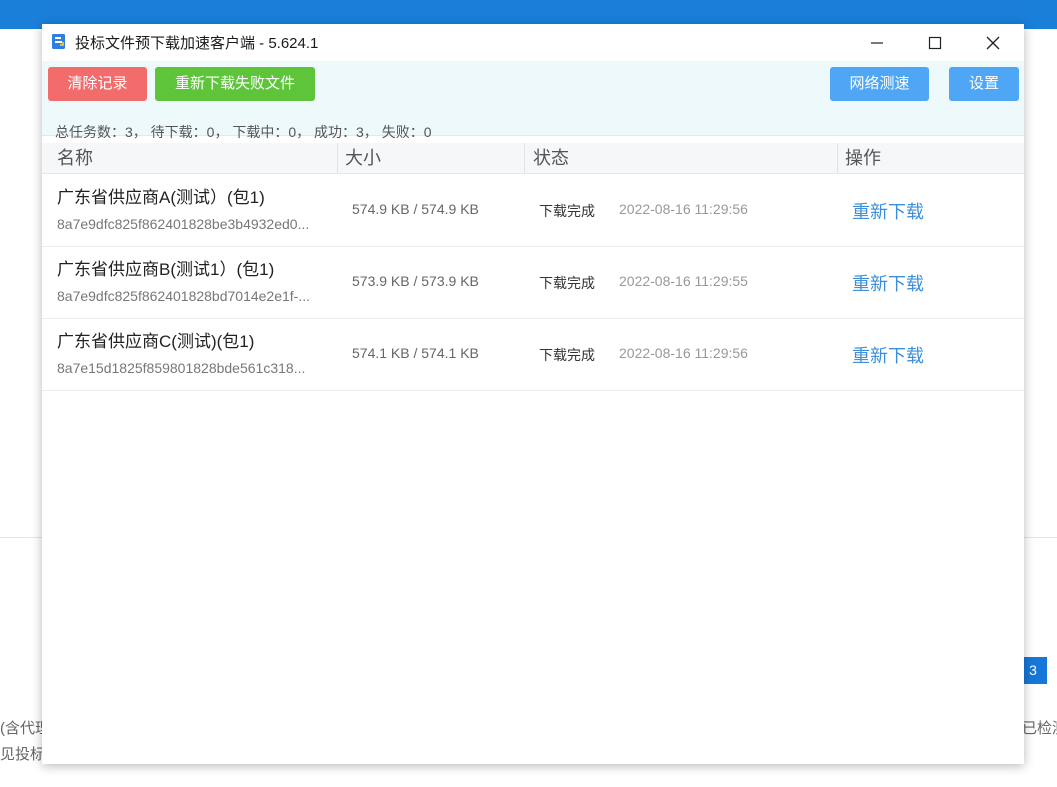  What do you see at coordinates (415, 353) in the screenshot?
I see `file-size: 574.1 KB / 574.1 KB` at bounding box center [415, 353].